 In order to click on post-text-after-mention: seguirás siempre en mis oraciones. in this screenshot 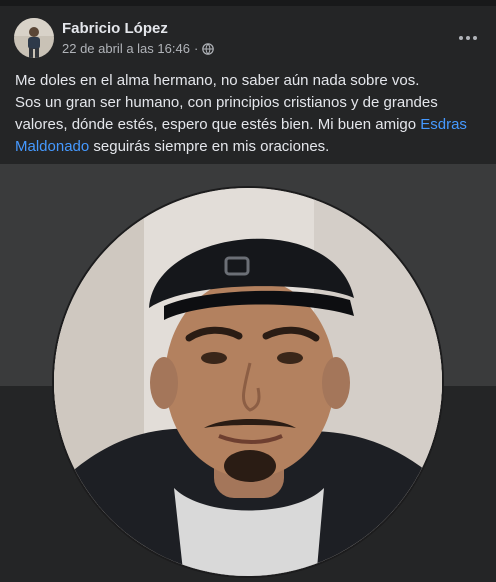, I will do `click(209, 146)`.